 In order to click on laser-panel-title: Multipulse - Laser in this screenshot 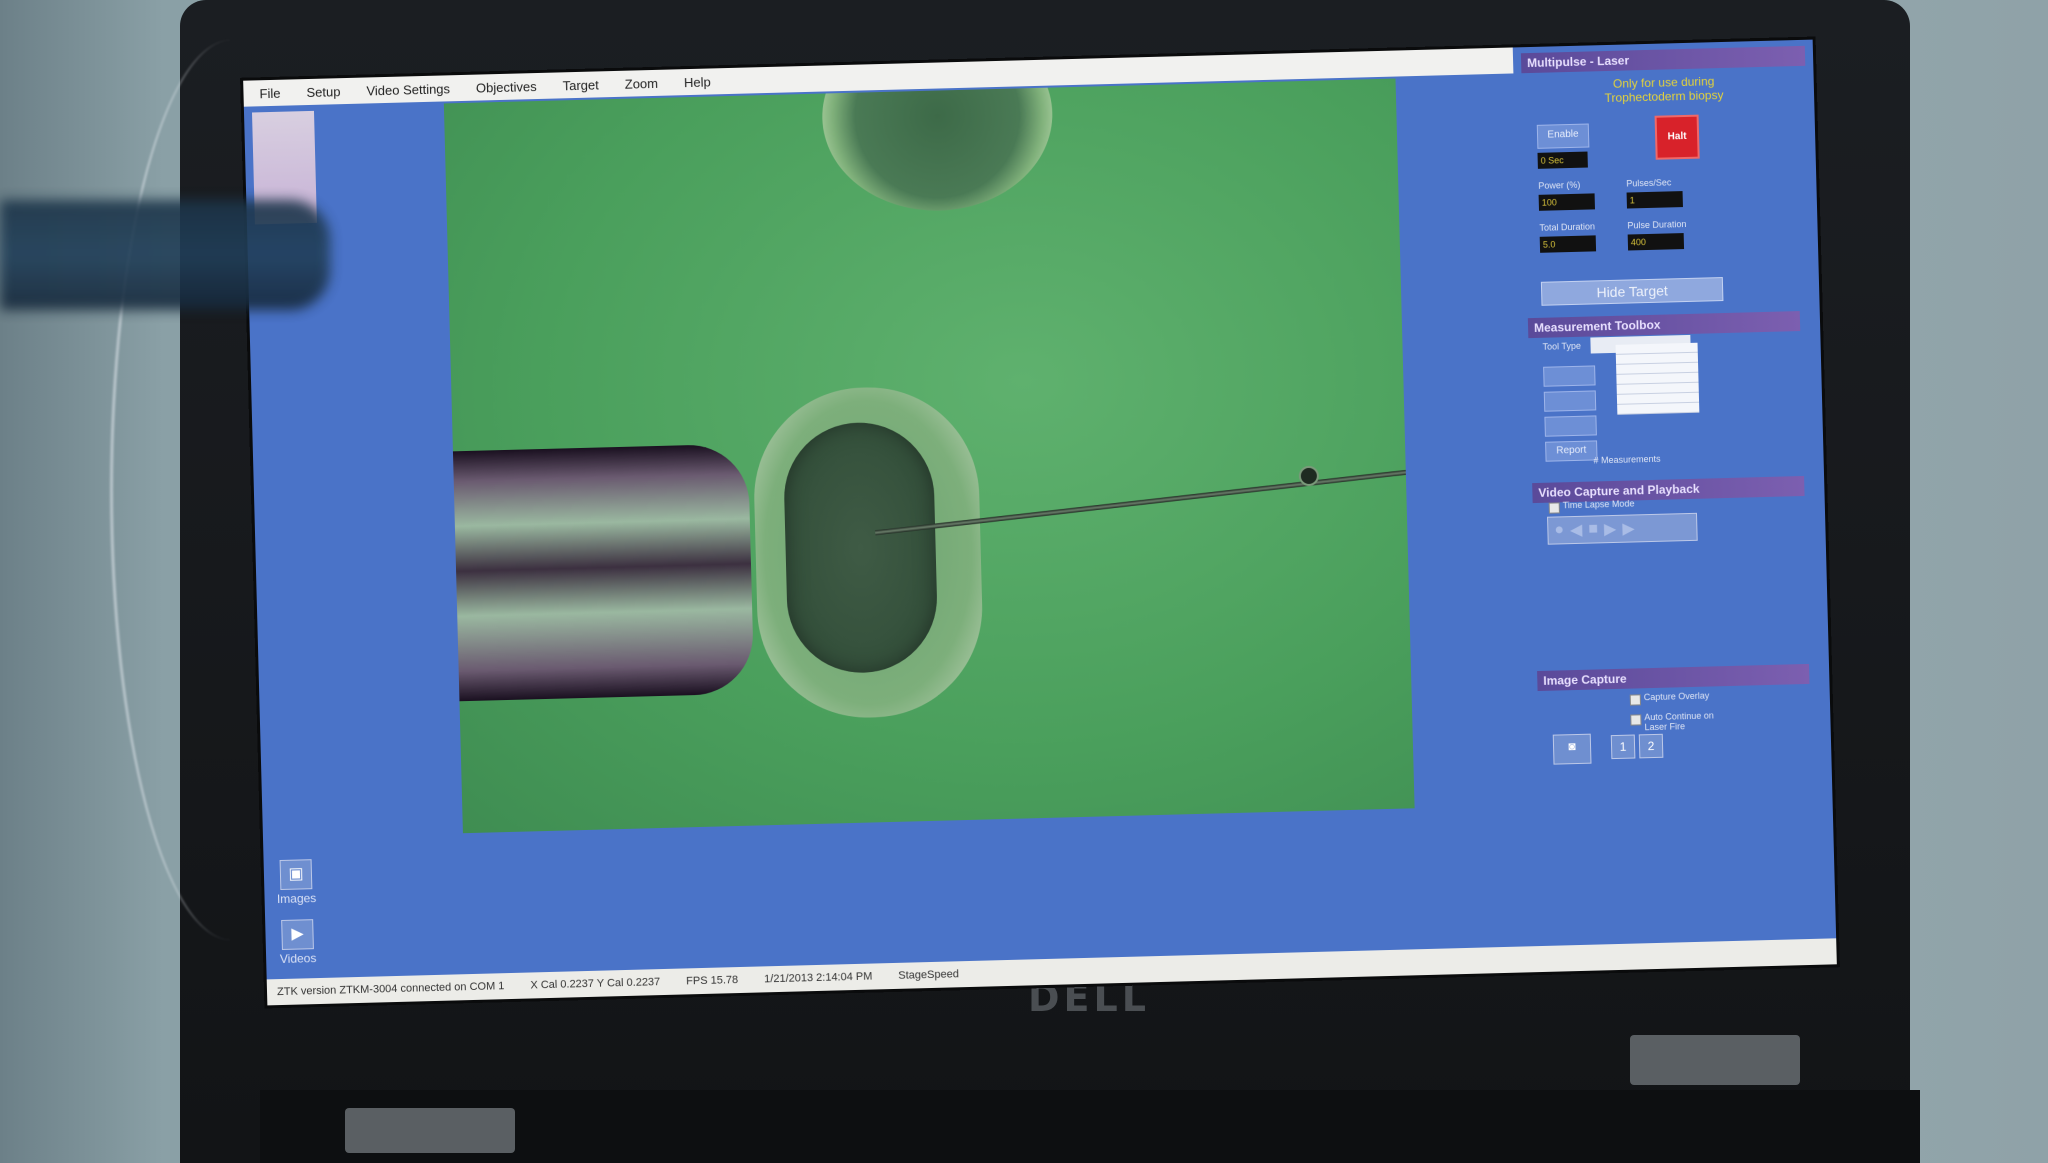, I will do `click(1663, 59)`.